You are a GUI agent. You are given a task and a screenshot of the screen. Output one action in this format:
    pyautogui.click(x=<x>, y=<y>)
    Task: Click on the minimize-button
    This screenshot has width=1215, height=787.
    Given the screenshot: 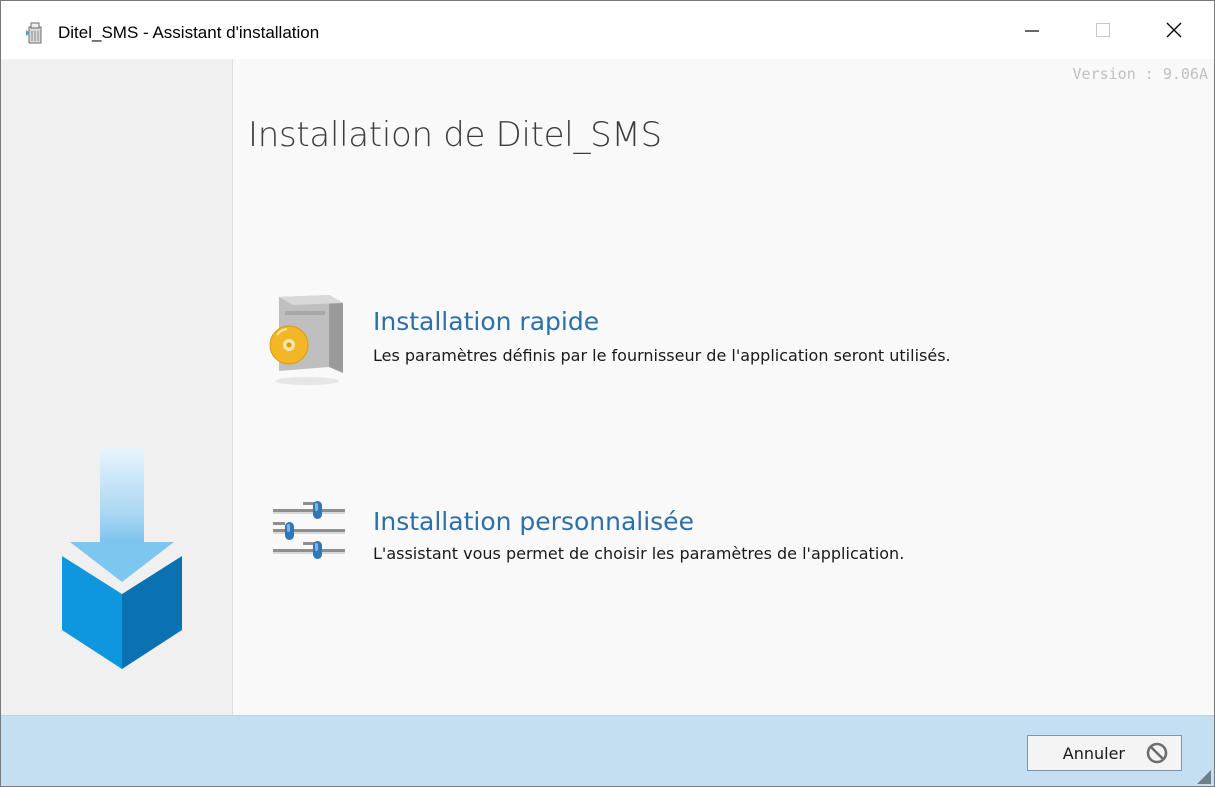 What is the action you would take?
    pyautogui.click(x=1032, y=30)
    